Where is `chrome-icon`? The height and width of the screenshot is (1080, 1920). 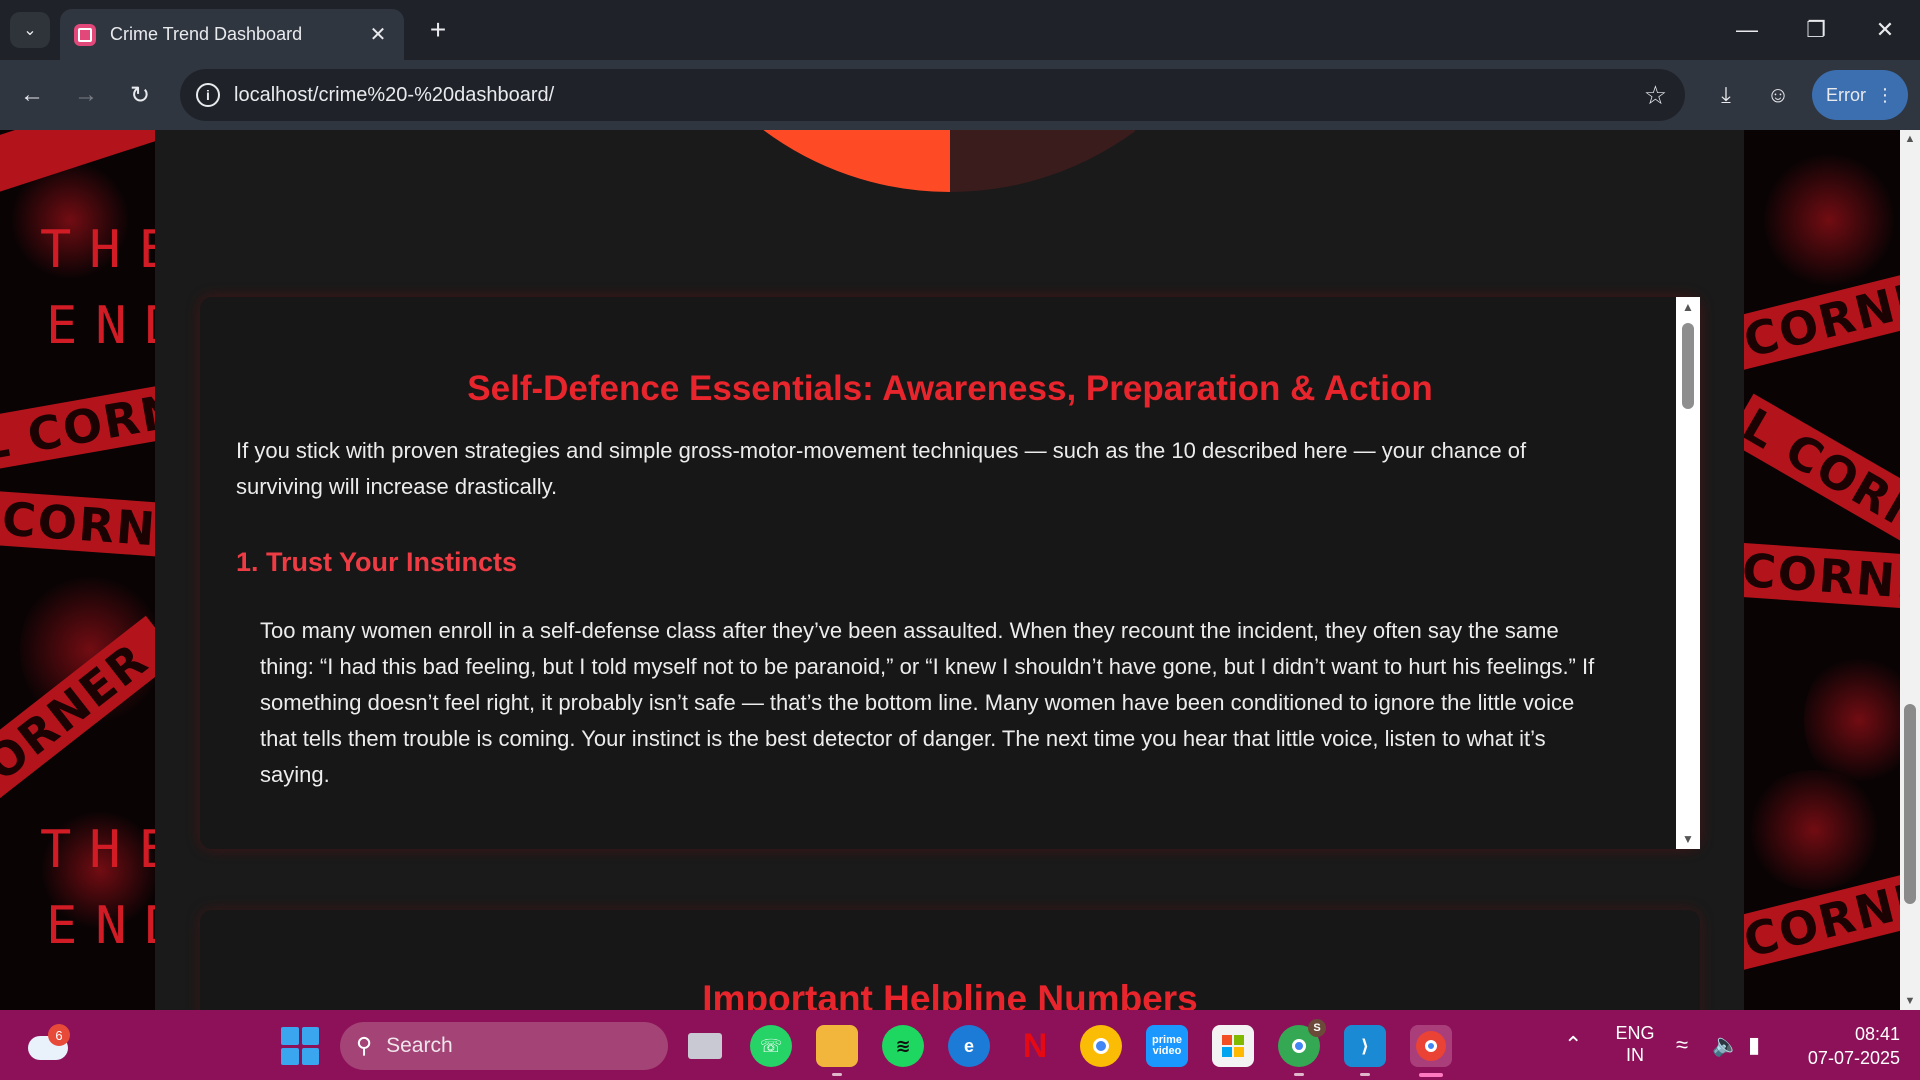
chrome-icon is located at coordinates (1101, 1046).